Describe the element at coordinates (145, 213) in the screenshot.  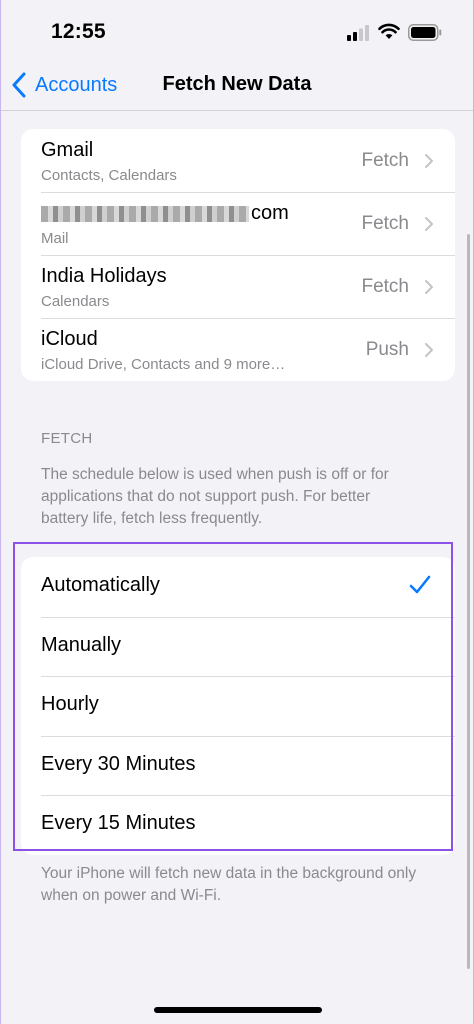
I see `redacted-email` at that location.